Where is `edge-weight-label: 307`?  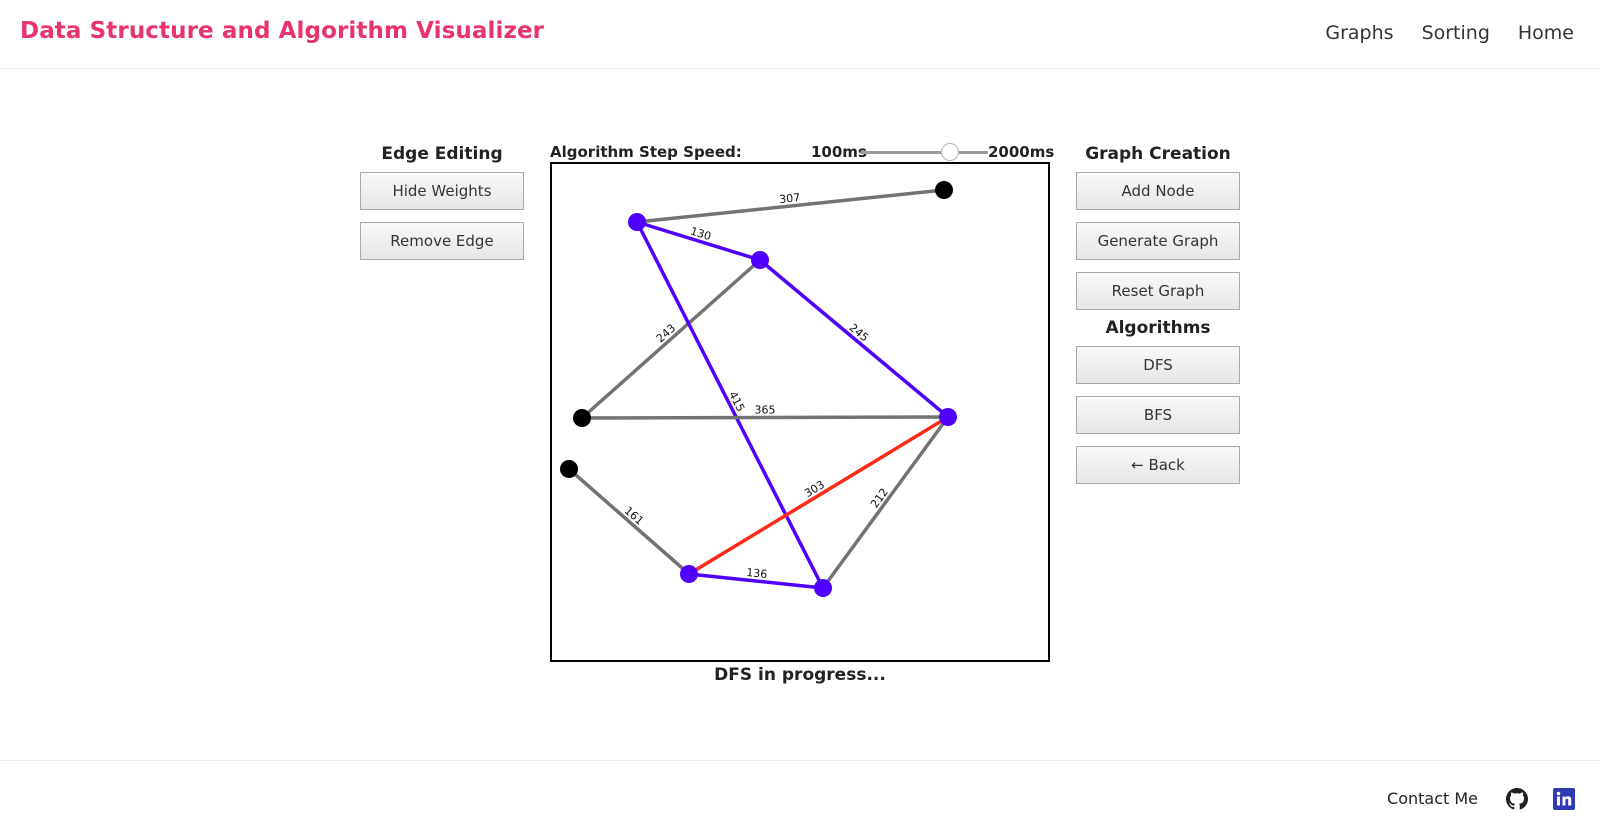 edge-weight-label: 307 is located at coordinates (790, 198).